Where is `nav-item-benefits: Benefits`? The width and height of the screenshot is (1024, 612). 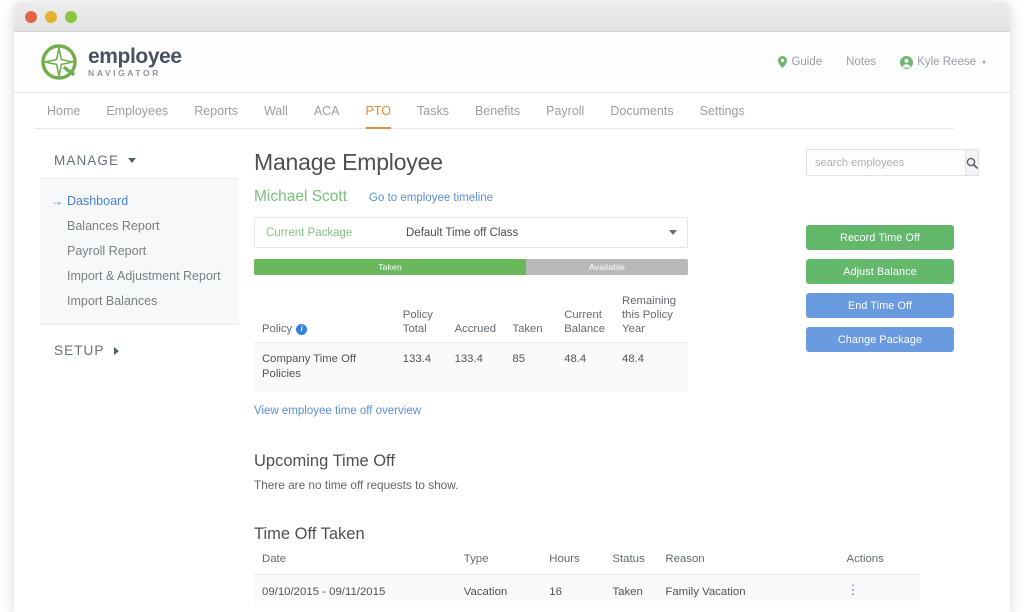
nav-item-benefits: Benefits is located at coordinates (497, 111).